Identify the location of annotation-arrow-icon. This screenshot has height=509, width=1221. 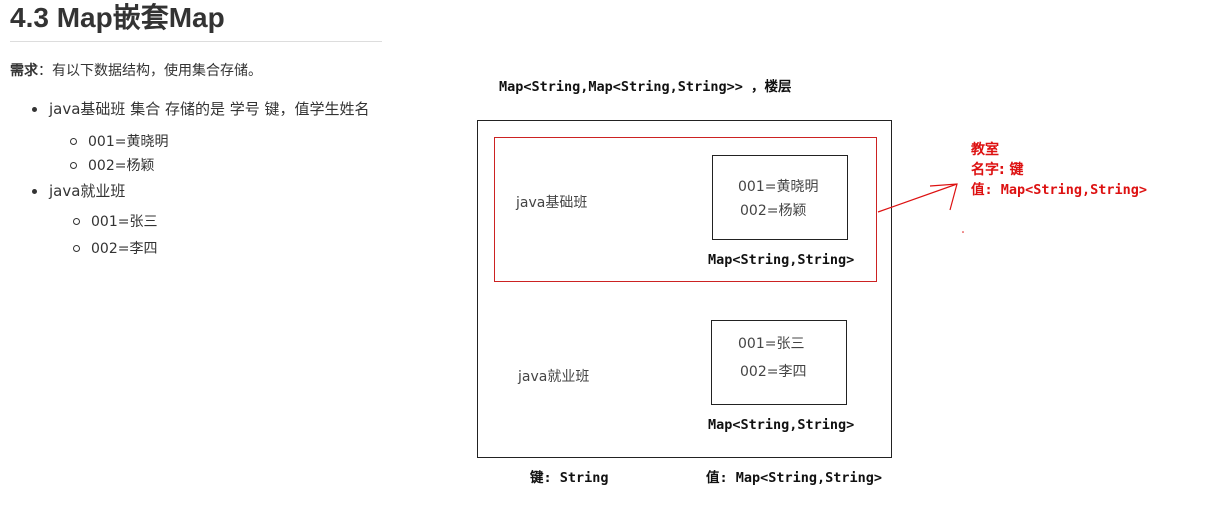
(920, 208).